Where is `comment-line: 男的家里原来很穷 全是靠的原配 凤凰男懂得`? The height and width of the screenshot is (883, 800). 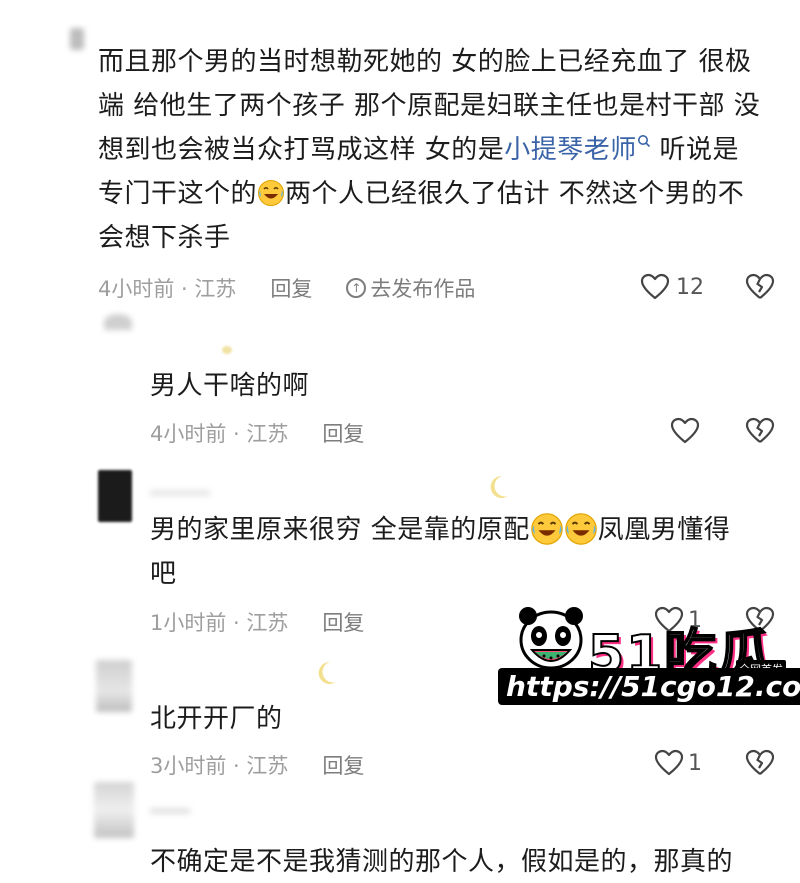
comment-line: 男的家里原来很穷 全是靠的原配 凤凰男懂得 is located at coordinates (465, 530).